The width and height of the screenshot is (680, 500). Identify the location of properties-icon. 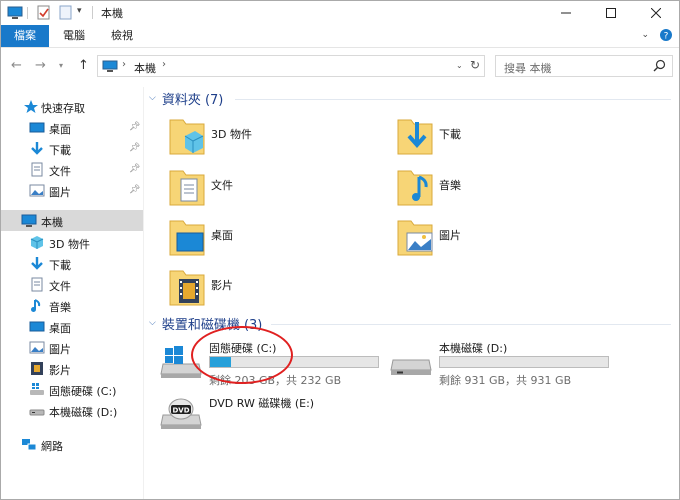
(44, 12).